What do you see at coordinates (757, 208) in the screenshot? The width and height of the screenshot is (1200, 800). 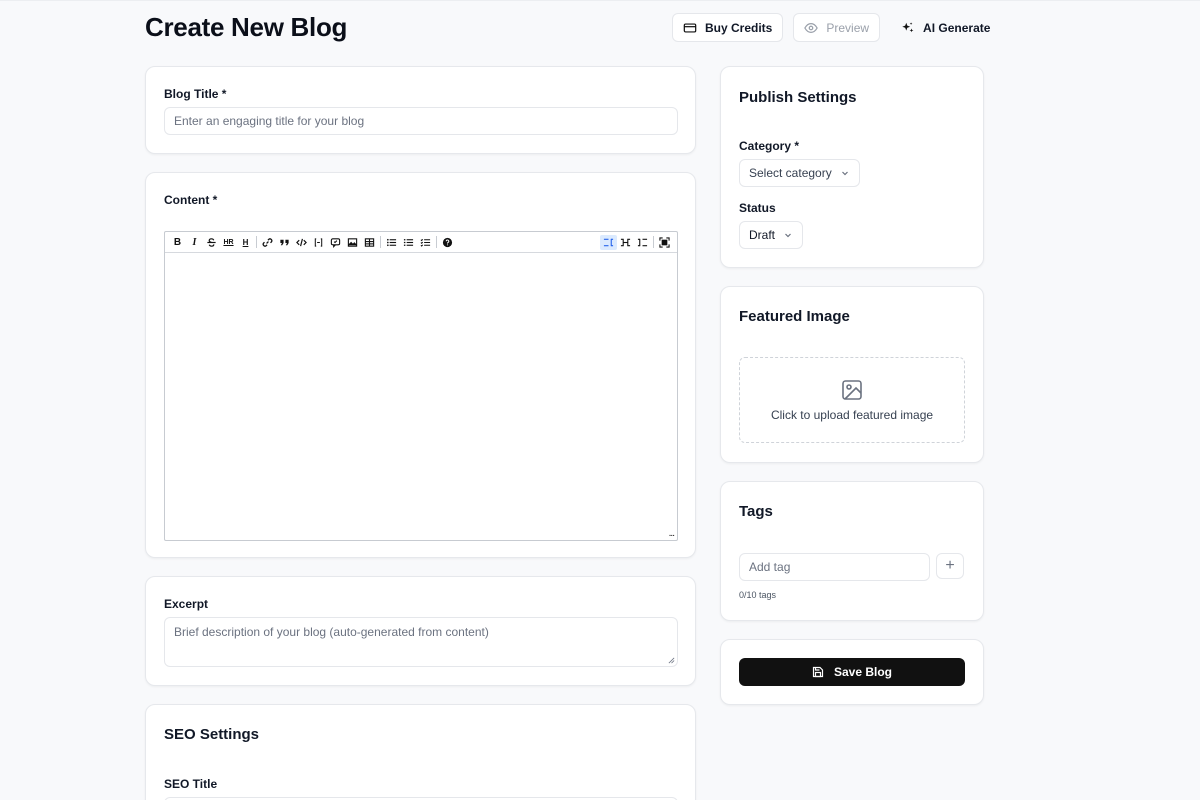 I see `status-label: Status` at bounding box center [757, 208].